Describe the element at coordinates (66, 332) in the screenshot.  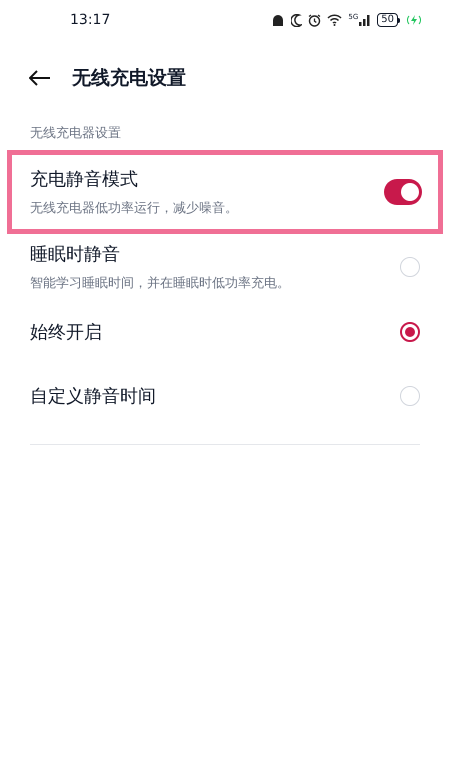
I see `option-title: 始终开启` at that location.